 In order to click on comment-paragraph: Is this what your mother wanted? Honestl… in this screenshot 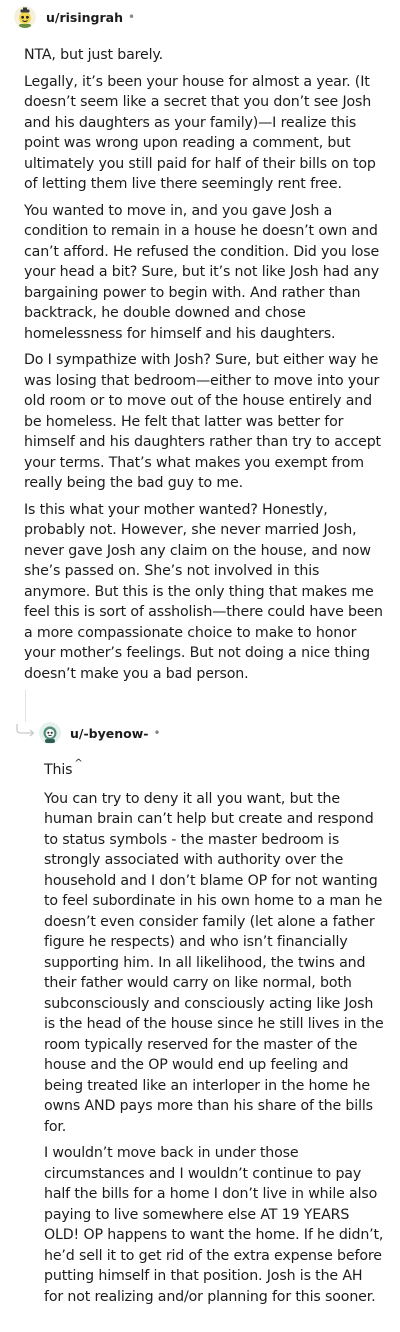, I will do `click(203, 591)`.